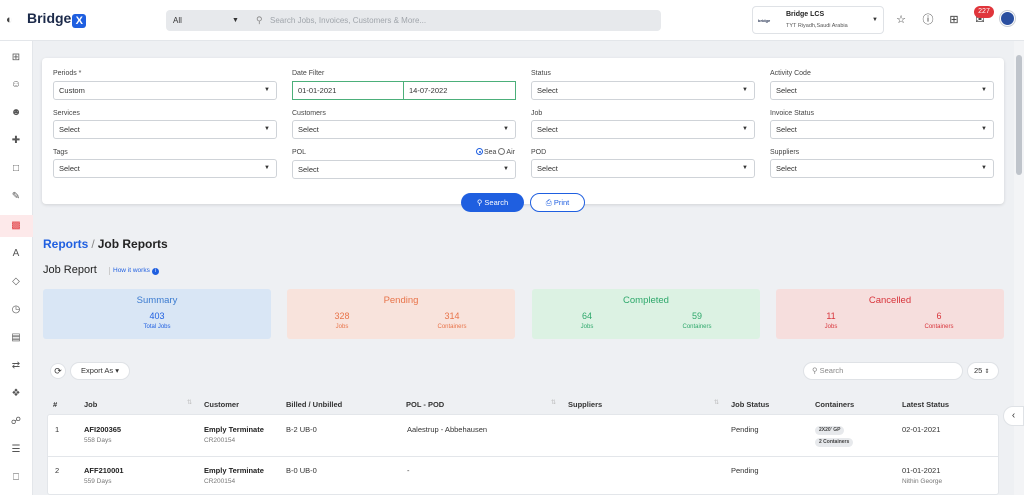  What do you see at coordinates (750, 404) in the screenshot?
I see `column-header-job-status: Job Status` at bounding box center [750, 404].